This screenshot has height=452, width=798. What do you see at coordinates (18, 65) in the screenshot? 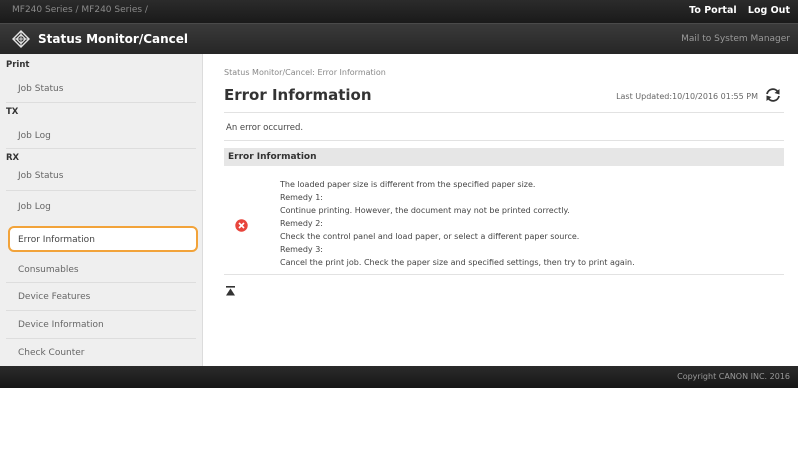
I see `sidebar-heading-print: Print` at bounding box center [18, 65].